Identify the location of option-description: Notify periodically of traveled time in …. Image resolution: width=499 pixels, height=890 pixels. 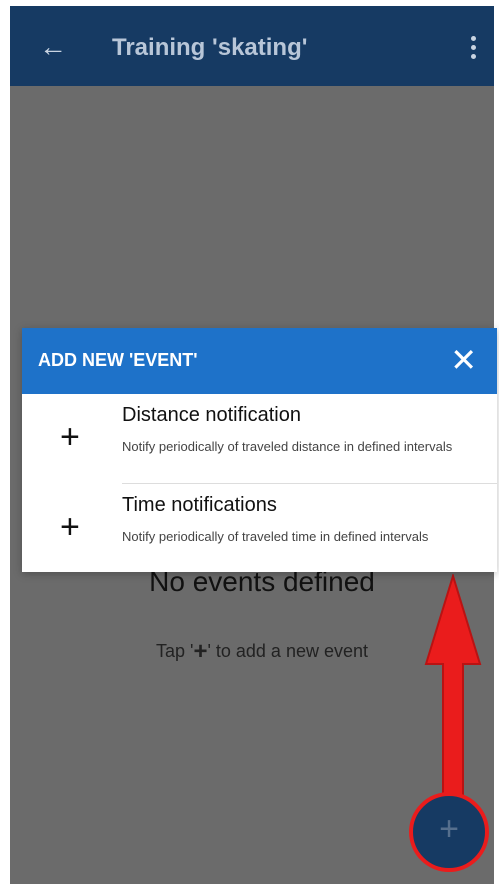
(275, 536).